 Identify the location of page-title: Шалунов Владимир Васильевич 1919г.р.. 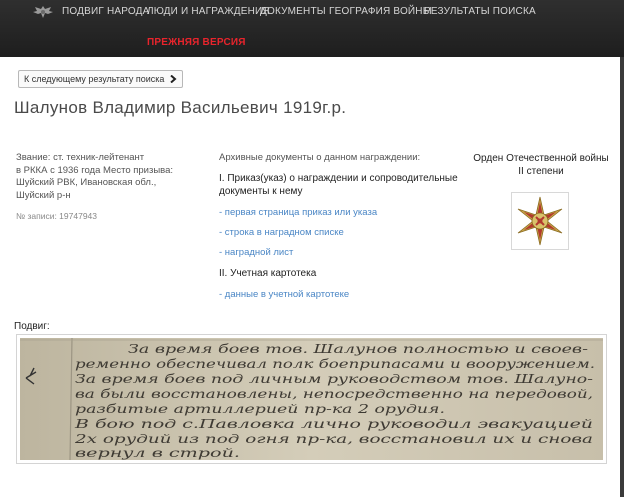
(180, 107).